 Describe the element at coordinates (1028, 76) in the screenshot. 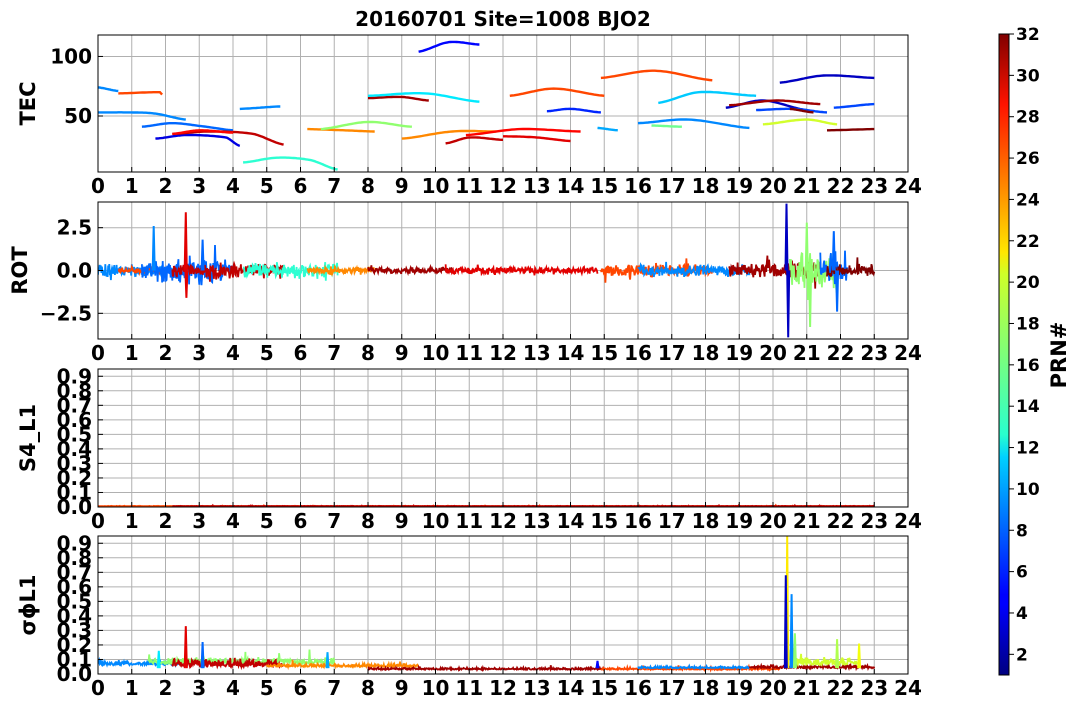

I see `colorbar-tick-label: 30` at that location.